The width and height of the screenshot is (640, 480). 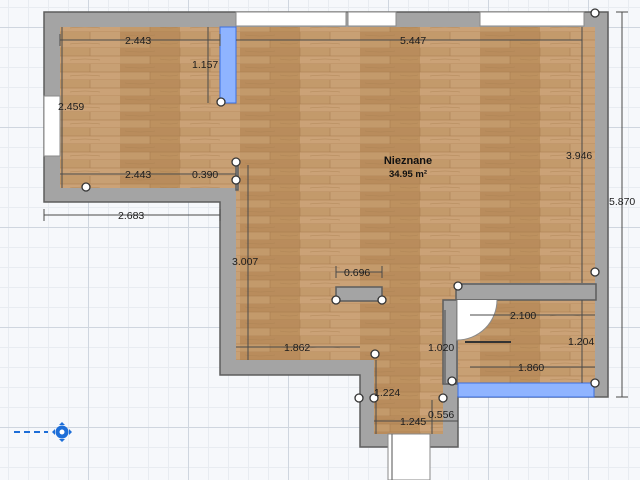 What do you see at coordinates (297, 348) in the screenshot?
I see `dim-label: 1.862` at bounding box center [297, 348].